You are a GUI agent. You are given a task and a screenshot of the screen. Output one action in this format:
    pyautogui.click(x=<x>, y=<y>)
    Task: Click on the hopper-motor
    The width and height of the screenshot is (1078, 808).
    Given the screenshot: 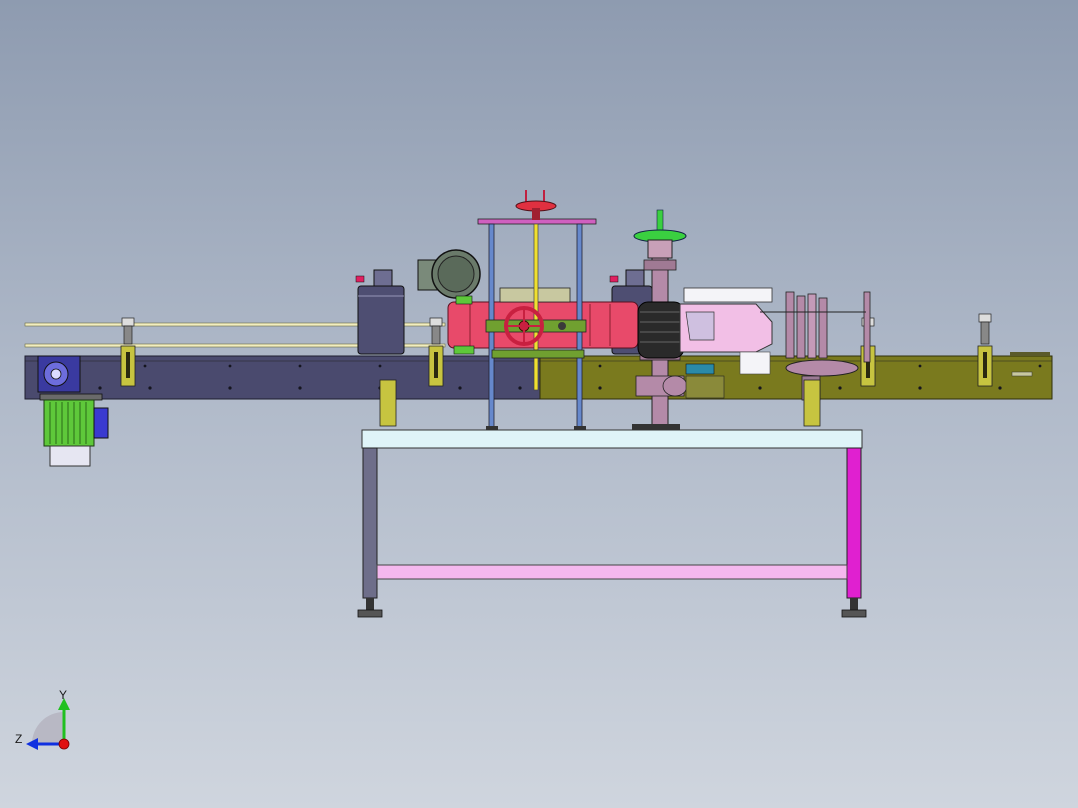 What is the action you would take?
    pyautogui.click(x=449, y=277)
    